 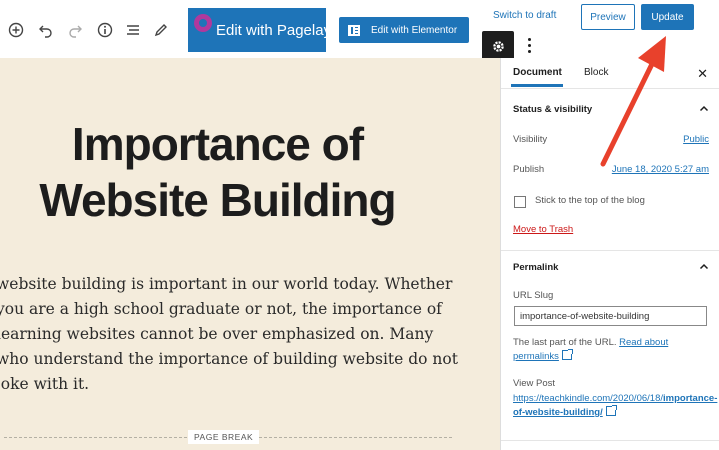 What do you see at coordinates (537, 85) in the screenshot?
I see `active-tab-indicator` at bounding box center [537, 85].